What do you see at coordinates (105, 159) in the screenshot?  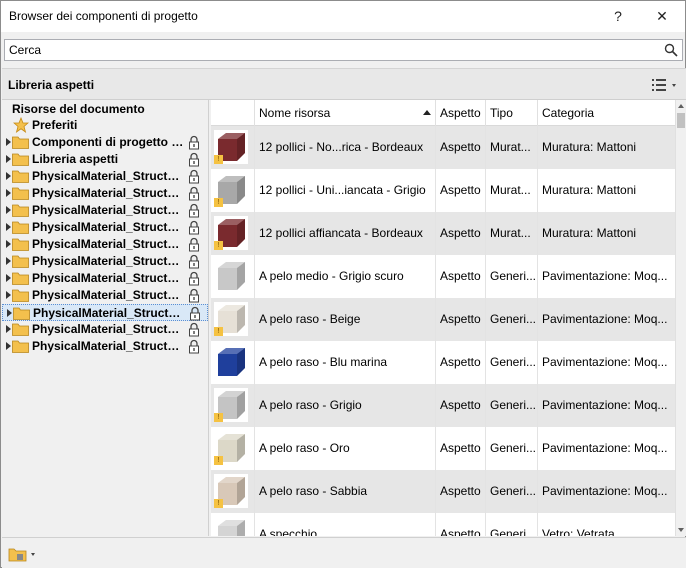 I see `tree-item: Libreria aspetti` at bounding box center [105, 159].